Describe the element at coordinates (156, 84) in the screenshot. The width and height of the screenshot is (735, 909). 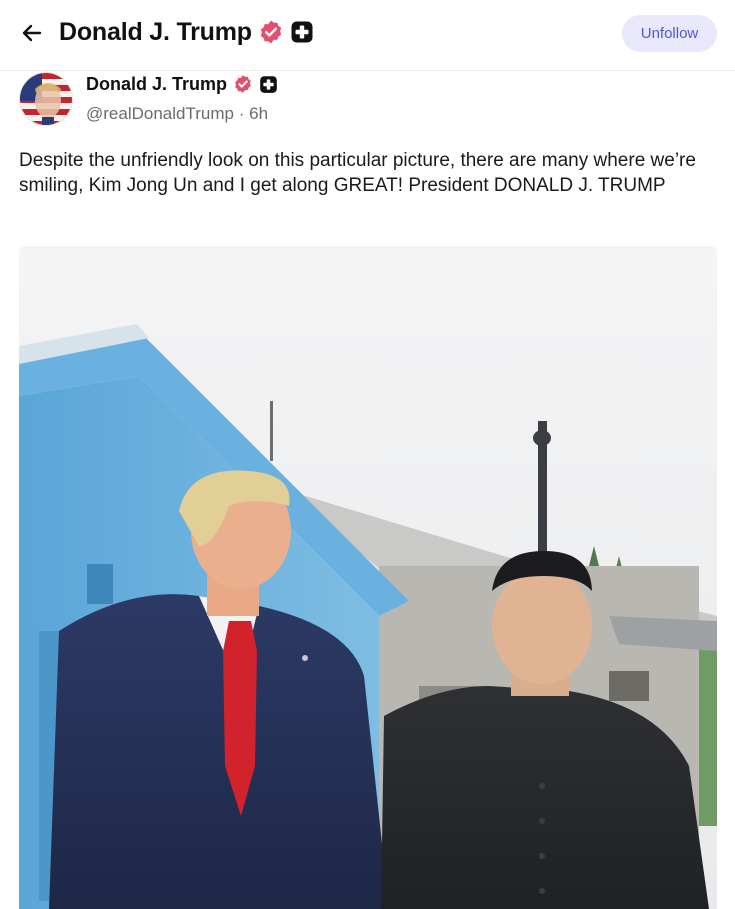
I see `author-name: Donald J. Trump` at that location.